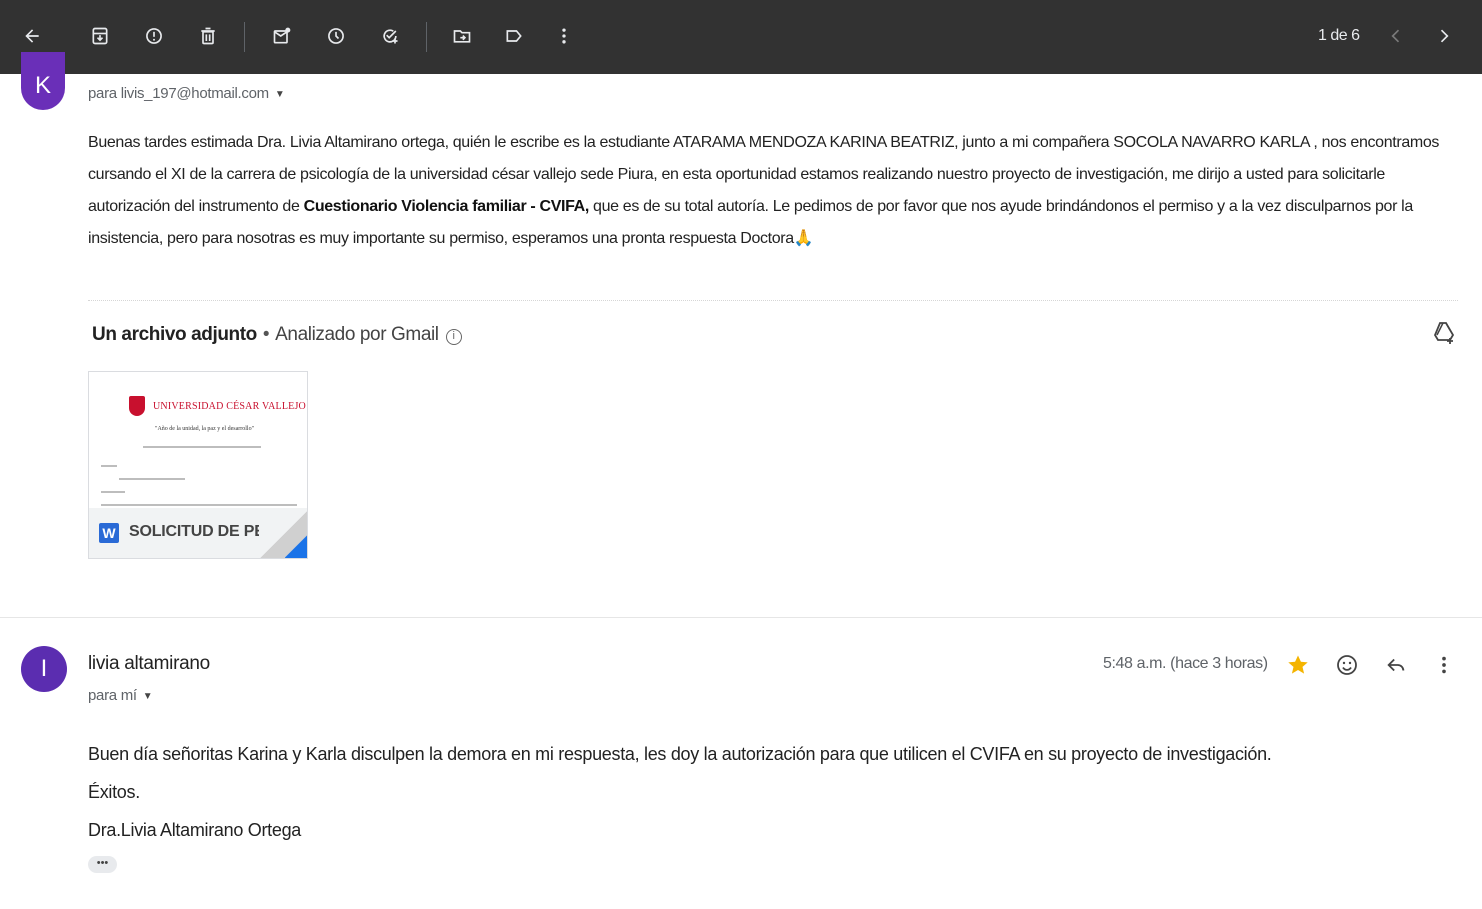  Describe the element at coordinates (112, 695) in the screenshot. I see `recipient-text: para mí` at that location.